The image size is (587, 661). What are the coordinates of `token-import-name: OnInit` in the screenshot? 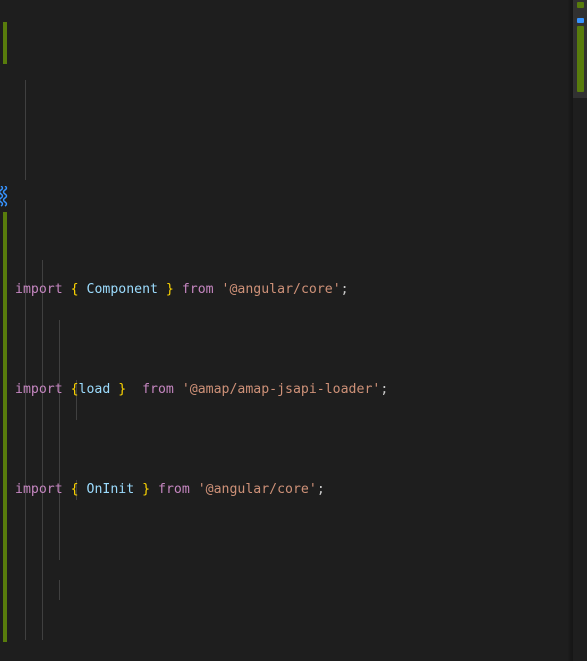 It's located at (110, 489).